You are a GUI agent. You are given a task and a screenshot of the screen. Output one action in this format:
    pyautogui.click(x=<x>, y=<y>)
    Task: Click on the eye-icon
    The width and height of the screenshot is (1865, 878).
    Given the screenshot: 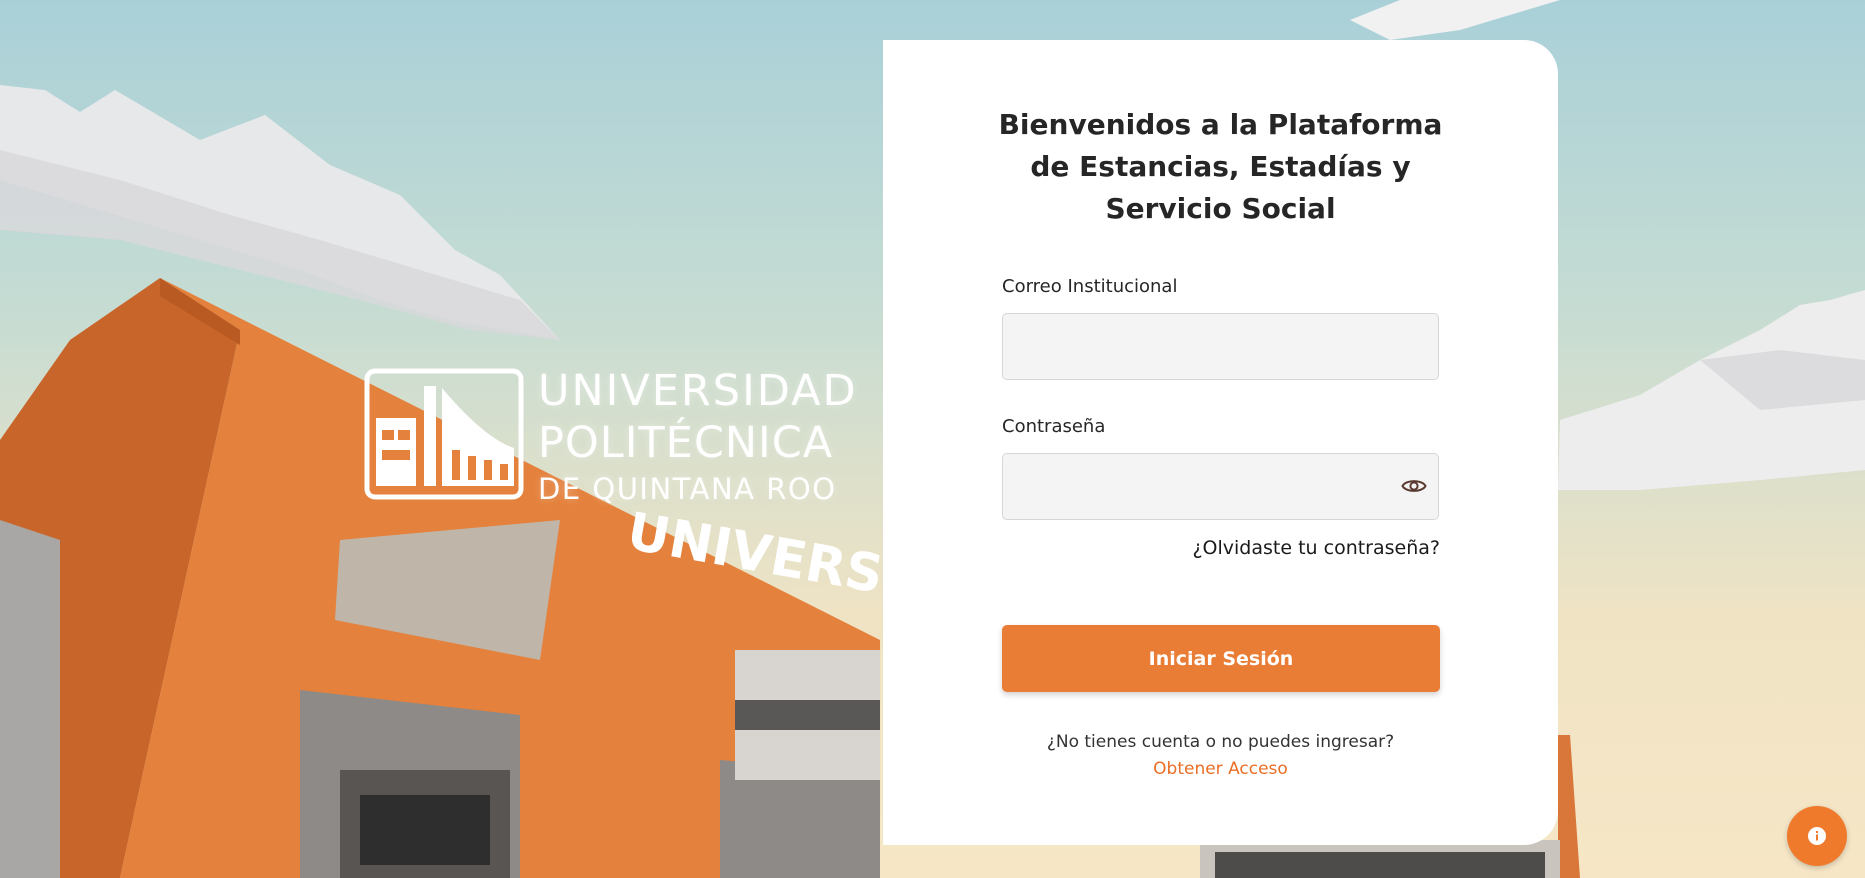 What is the action you would take?
    pyautogui.click(x=1414, y=486)
    